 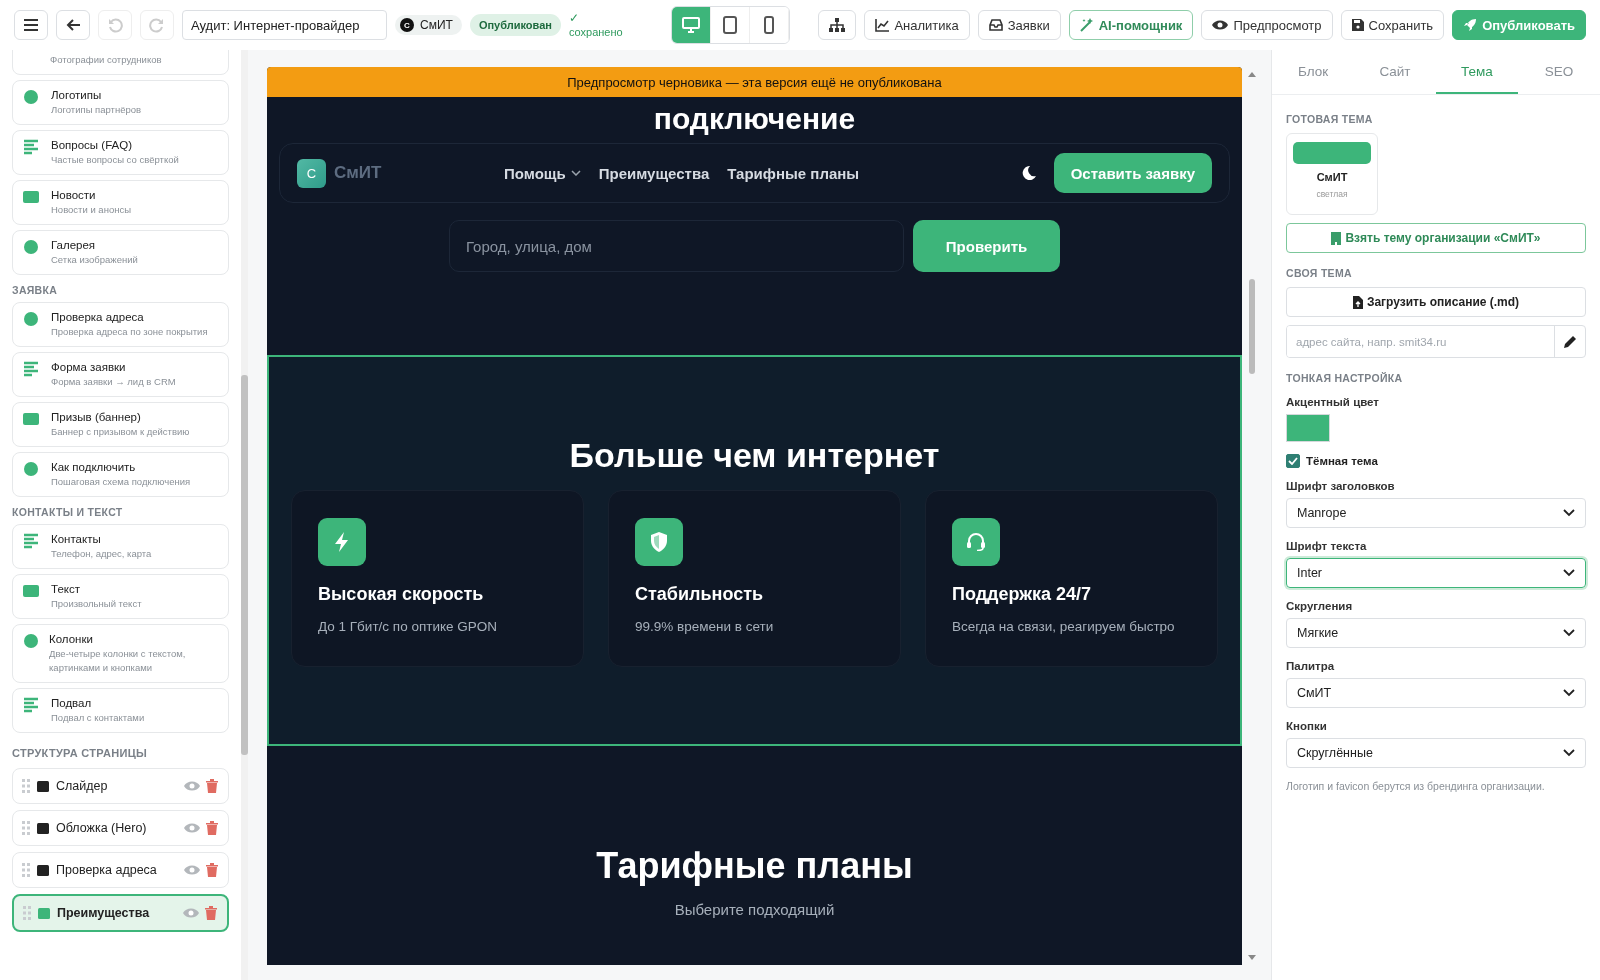 I want to click on inbox-icon, so click(x=995, y=25).